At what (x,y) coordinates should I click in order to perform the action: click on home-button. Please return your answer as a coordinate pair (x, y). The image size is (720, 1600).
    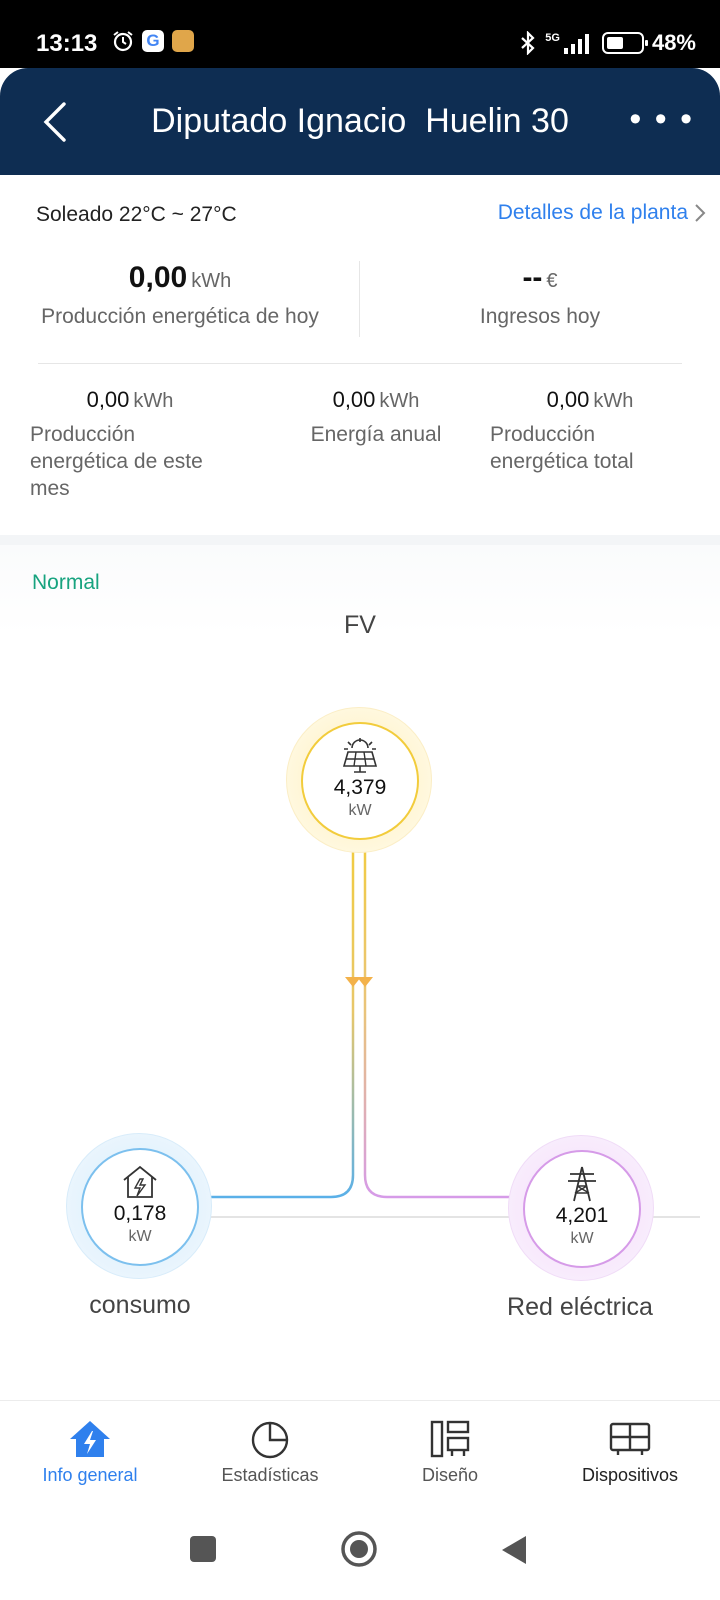
    Looking at the image, I should click on (359, 1549).